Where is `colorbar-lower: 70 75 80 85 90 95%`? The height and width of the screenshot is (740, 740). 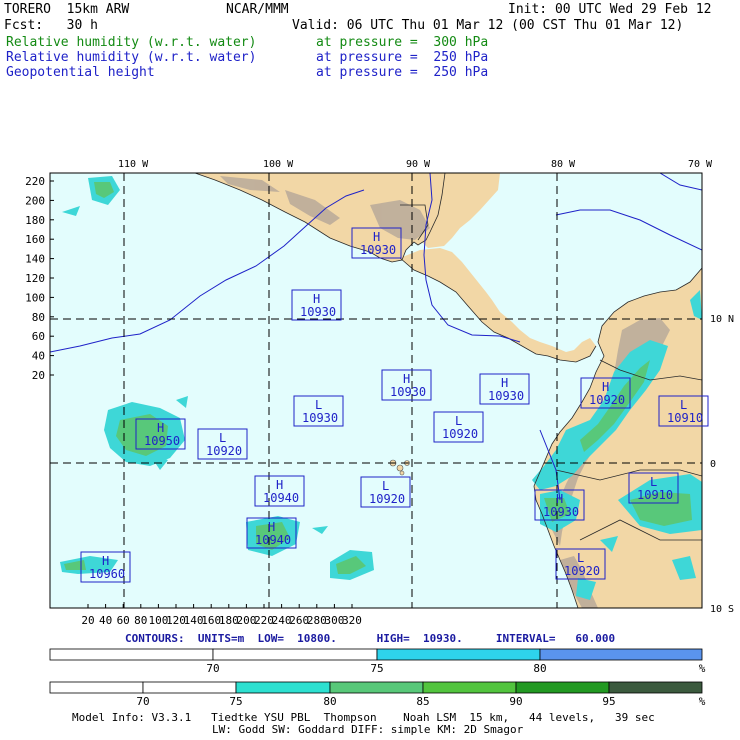 colorbar-lower: 70 75 80 85 90 95% is located at coordinates (377, 694).